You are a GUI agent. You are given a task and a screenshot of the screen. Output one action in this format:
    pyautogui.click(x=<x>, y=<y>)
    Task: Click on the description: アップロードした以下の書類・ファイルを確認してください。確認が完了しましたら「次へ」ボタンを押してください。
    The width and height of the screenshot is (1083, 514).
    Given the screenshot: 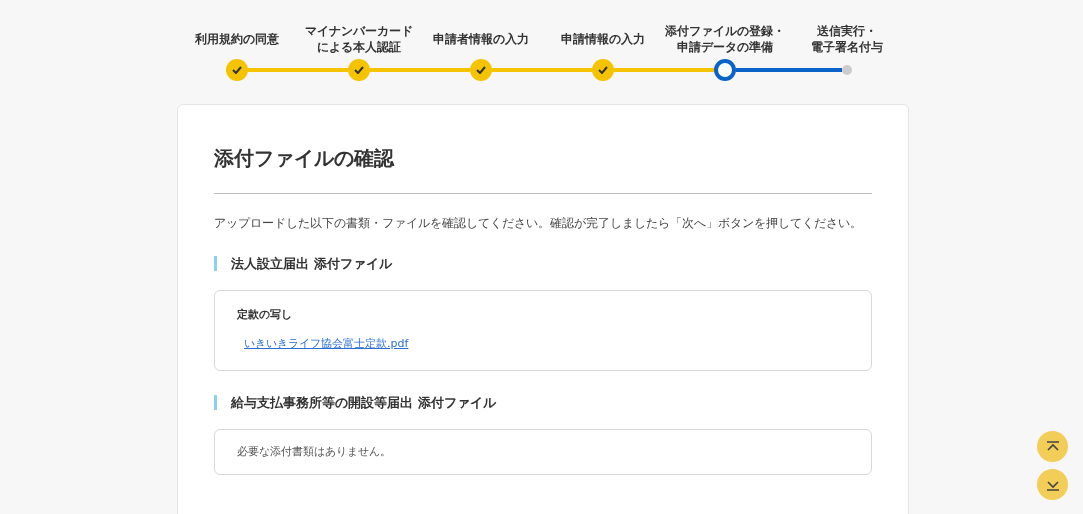 What is the action you would take?
    pyautogui.click(x=538, y=223)
    